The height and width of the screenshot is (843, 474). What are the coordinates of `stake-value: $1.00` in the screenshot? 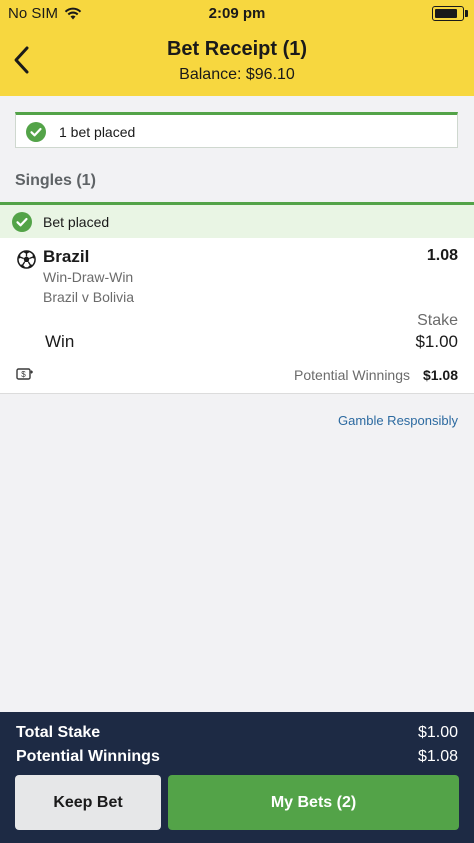 It's located at (436, 341).